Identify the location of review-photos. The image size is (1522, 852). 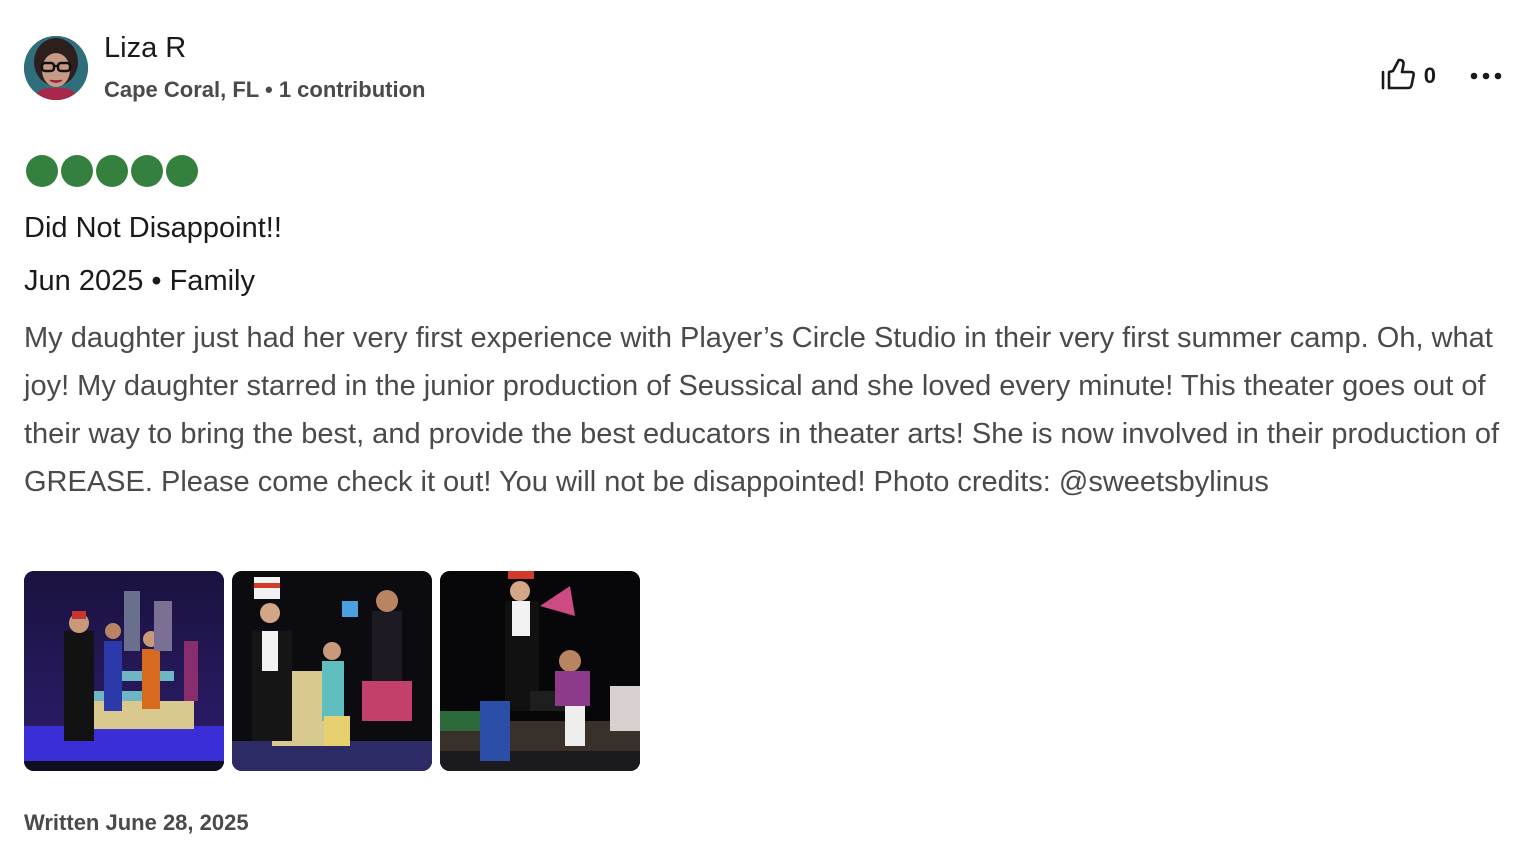
(332, 671).